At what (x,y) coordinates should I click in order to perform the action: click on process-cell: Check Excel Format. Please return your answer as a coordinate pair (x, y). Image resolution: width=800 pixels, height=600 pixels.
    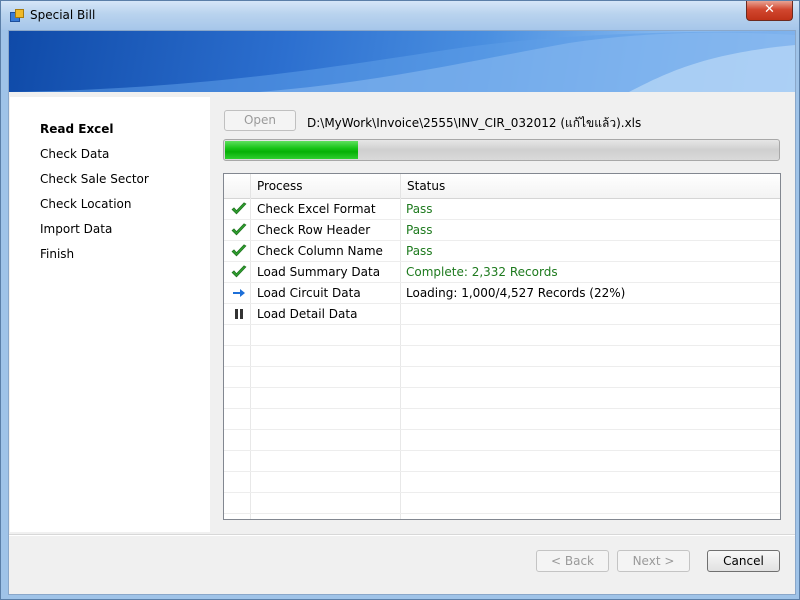
    Looking at the image, I should click on (316, 209).